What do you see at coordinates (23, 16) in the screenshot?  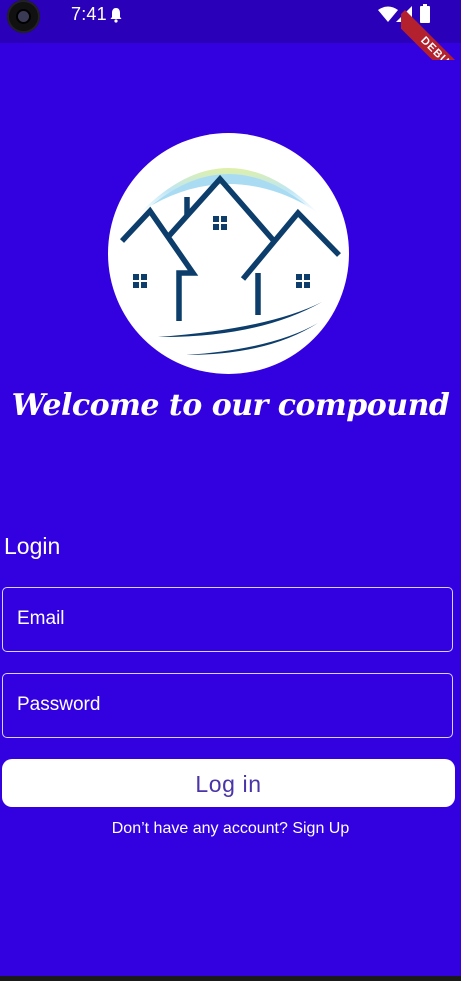 I see `camera-cutout` at bounding box center [23, 16].